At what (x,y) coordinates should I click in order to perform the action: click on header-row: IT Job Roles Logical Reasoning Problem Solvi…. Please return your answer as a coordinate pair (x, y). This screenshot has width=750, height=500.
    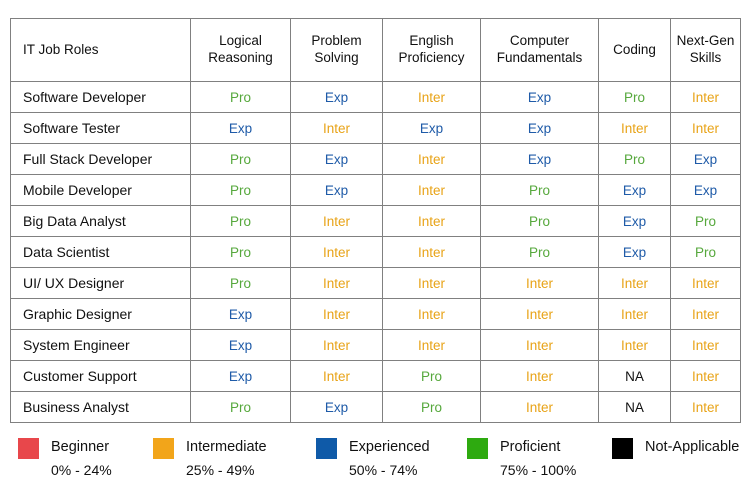
    Looking at the image, I should click on (375, 50).